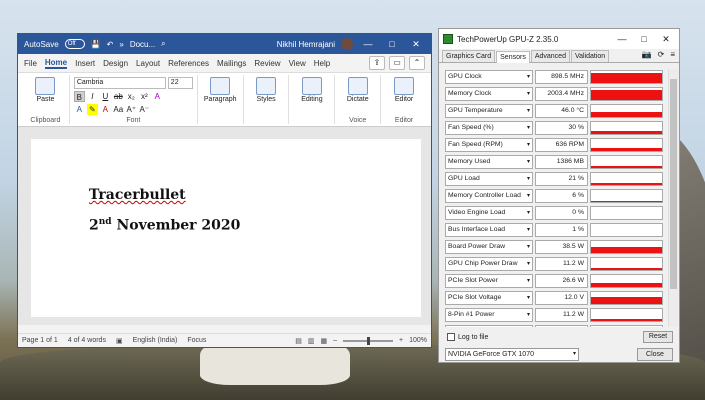 This screenshot has height=400, width=705. What do you see at coordinates (673, 184) in the screenshot?
I see `scrollbar-thumb` at bounding box center [673, 184].